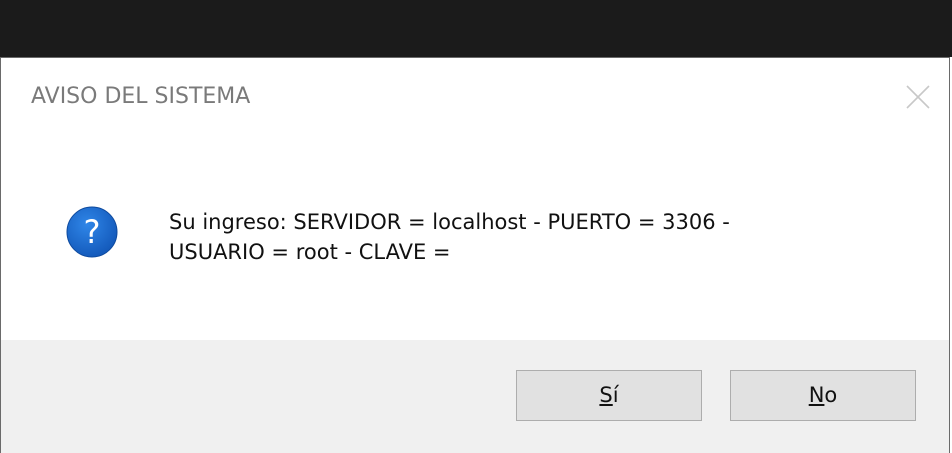 Image resolution: width=952 pixels, height=453 pixels. I want to click on window-top-strip, so click(476, 28).